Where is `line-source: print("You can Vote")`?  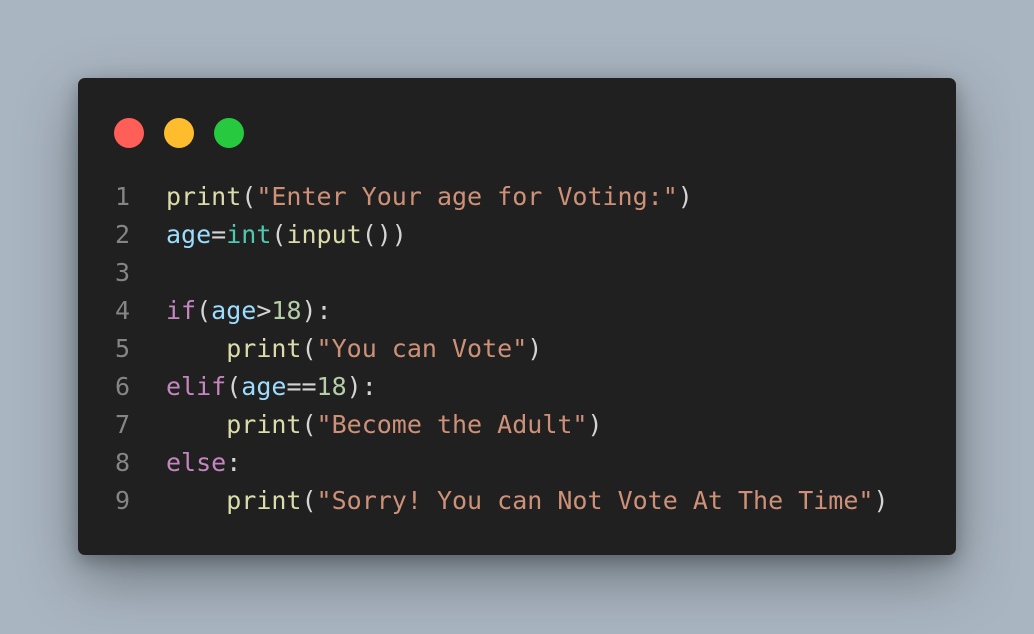 line-source: print("You can Vote") is located at coordinates (354, 349).